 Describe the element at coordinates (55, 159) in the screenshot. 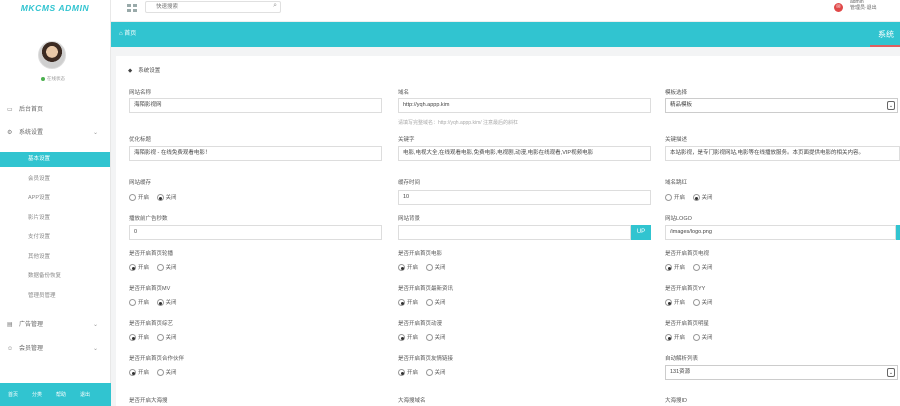

I see `sidebar-subitem-basic: 基本设置` at that location.